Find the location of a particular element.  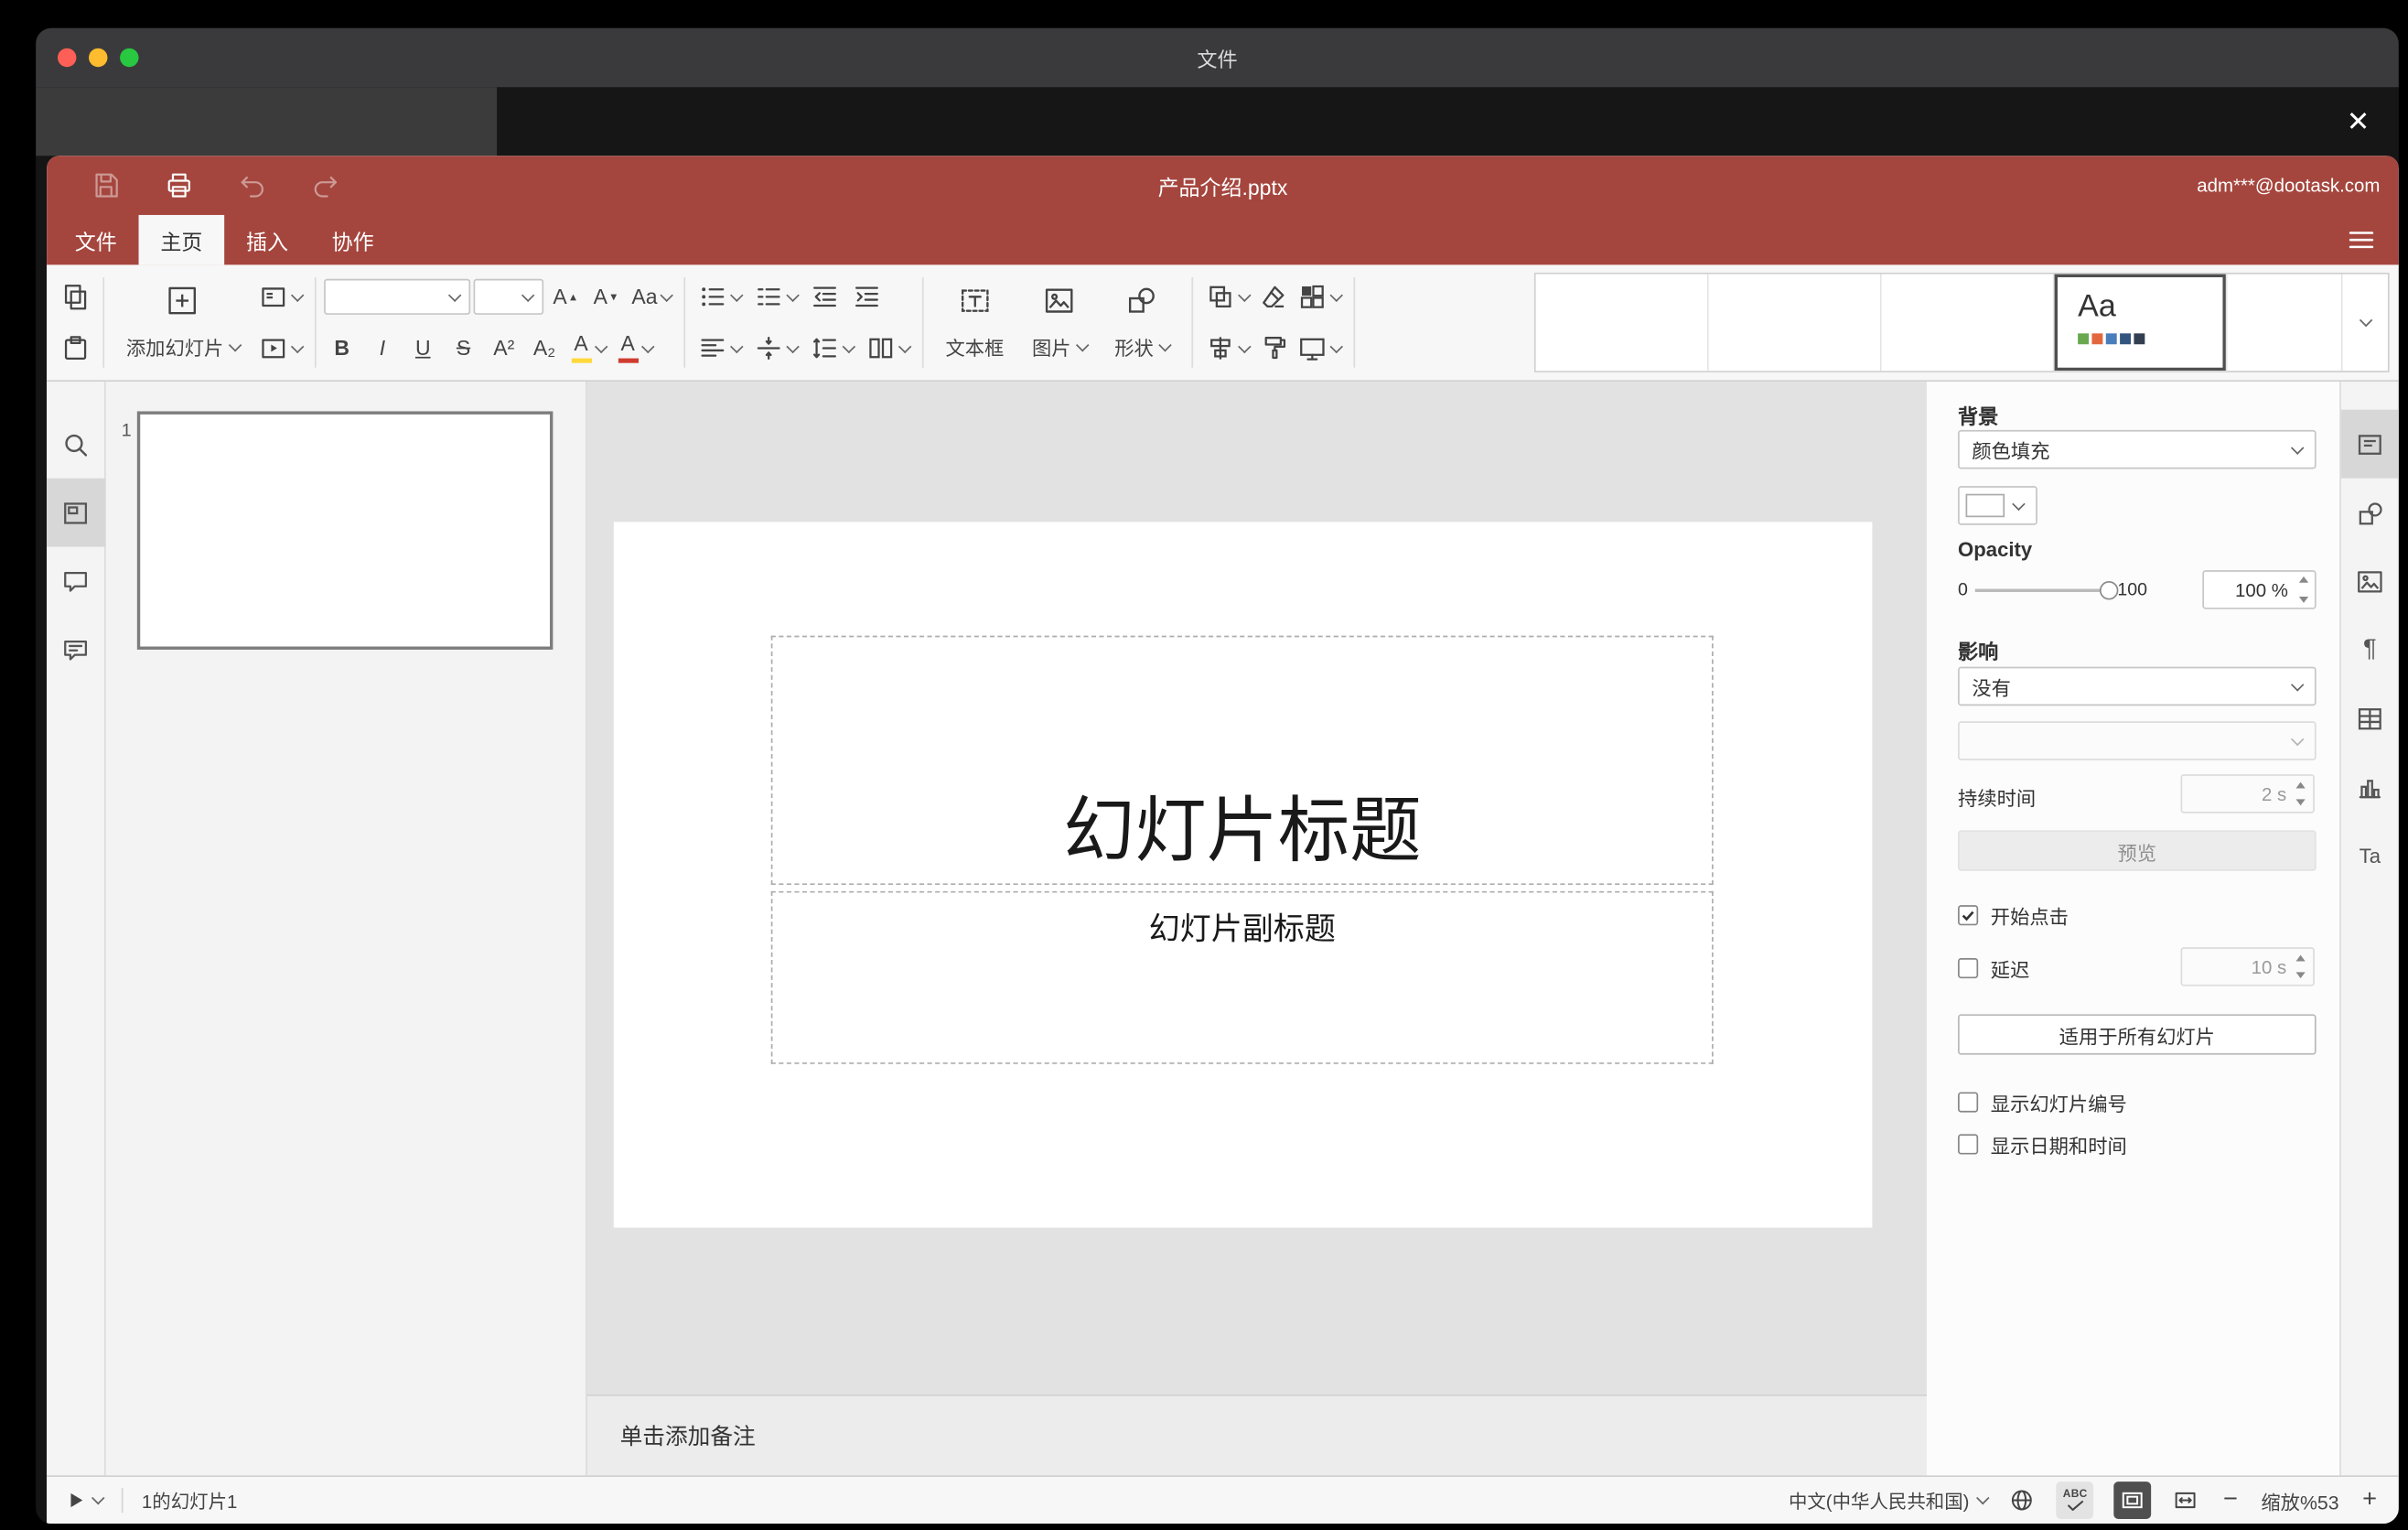

tab-home: 主页 is located at coordinates (181, 239).